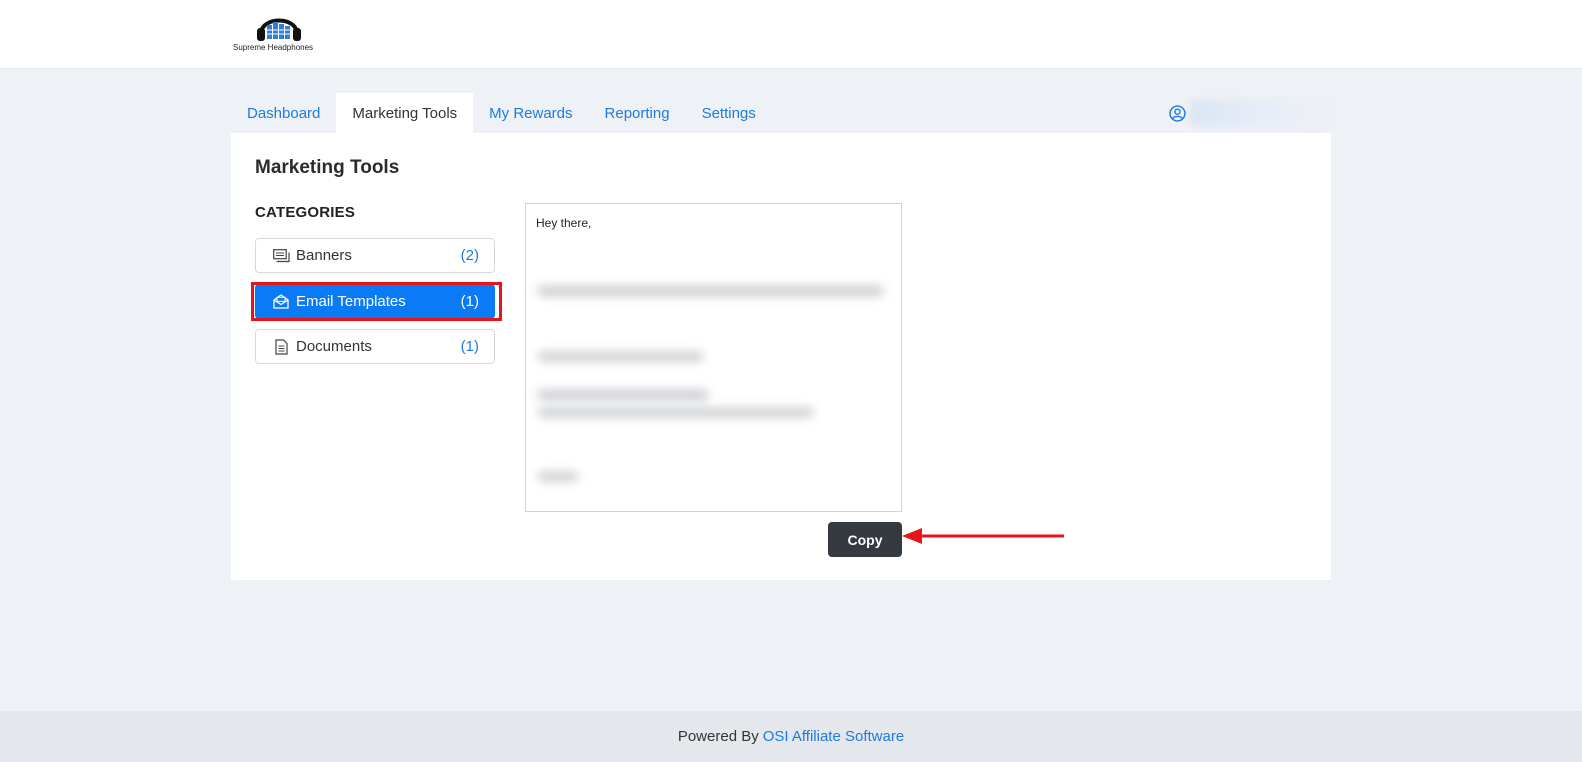 The image size is (1582, 762). I want to click on footer-link: OSI Affiliate Software, so click(833, 736).